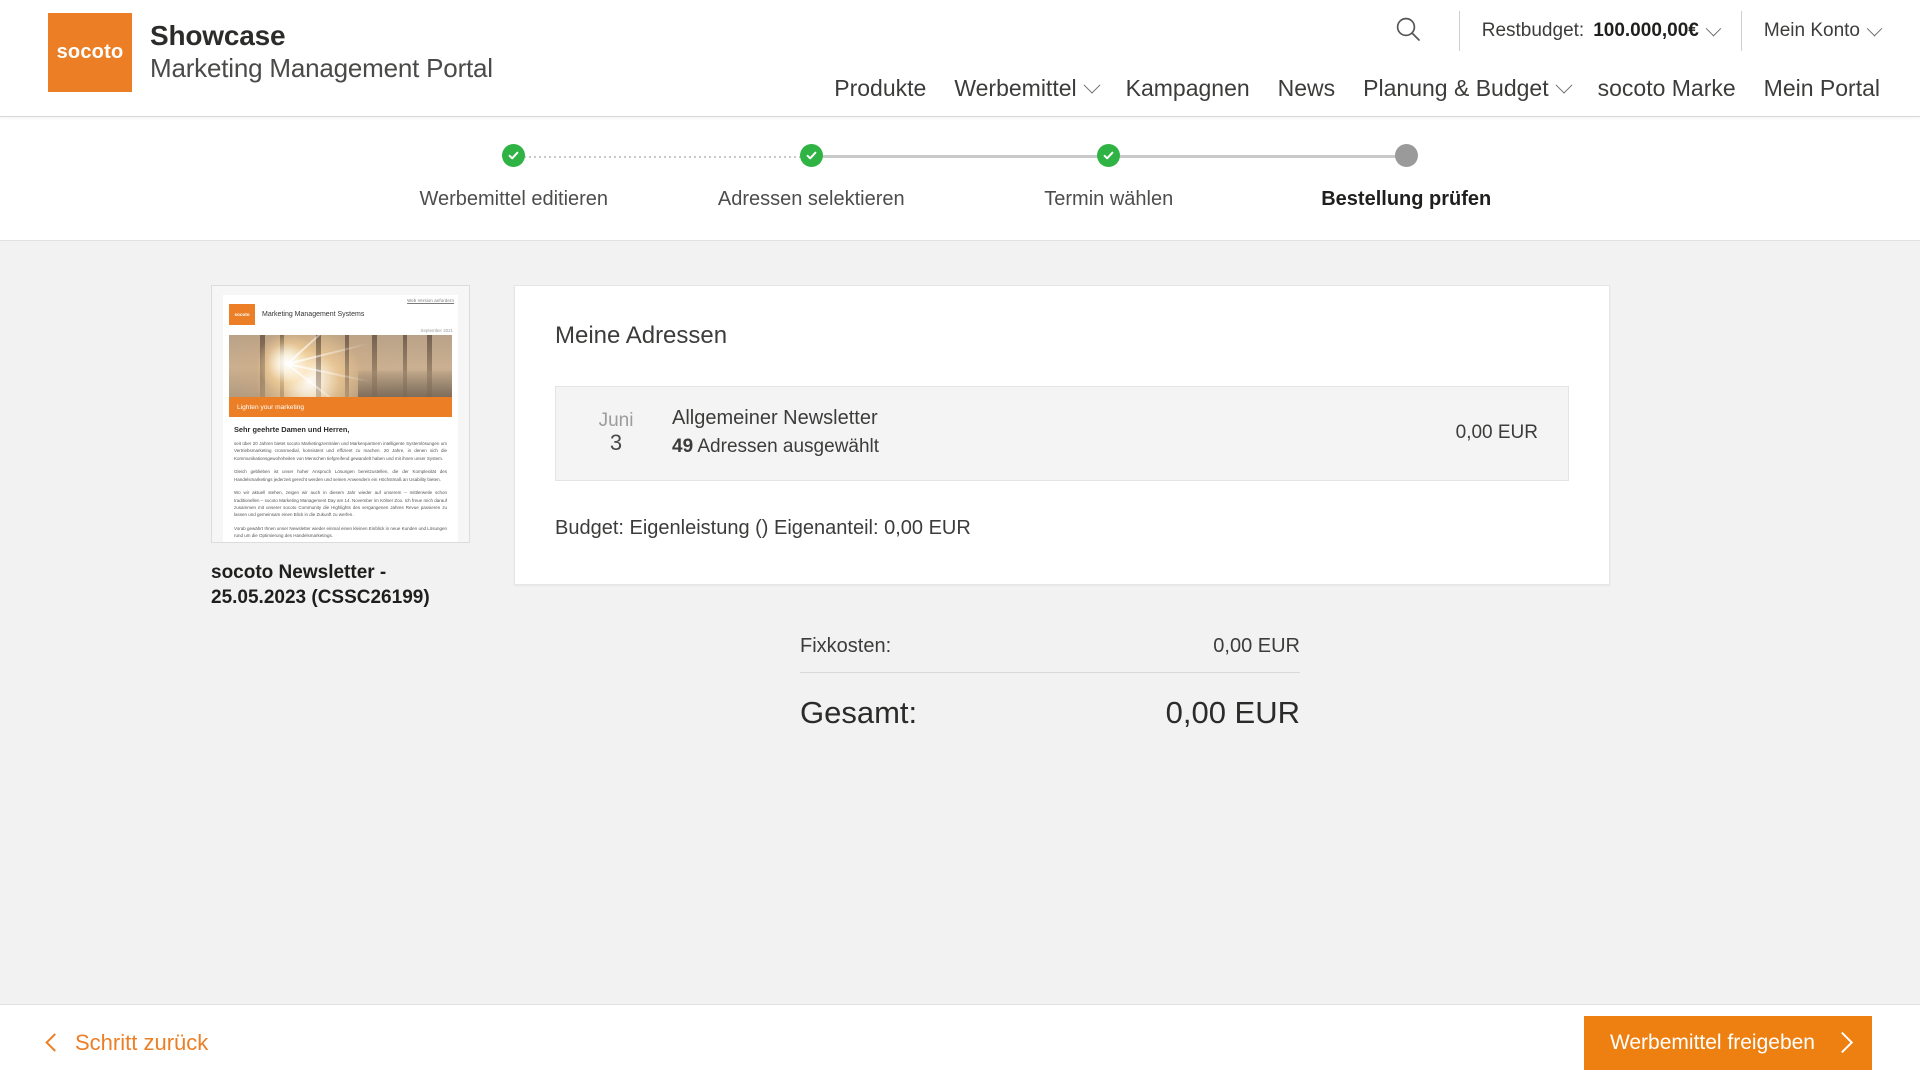  I want to click on search-icon, so click(1408, 31).